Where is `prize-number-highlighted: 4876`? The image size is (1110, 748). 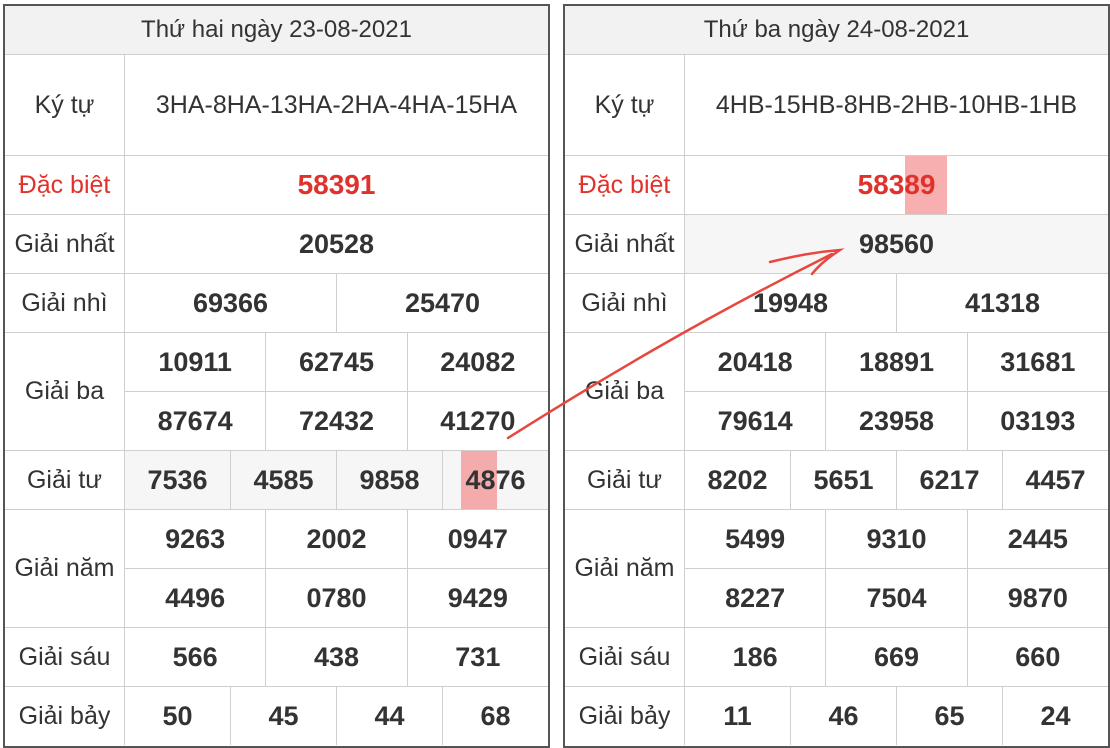 prize-number-highlighted: 4876 is located at coordinates (495, 480).